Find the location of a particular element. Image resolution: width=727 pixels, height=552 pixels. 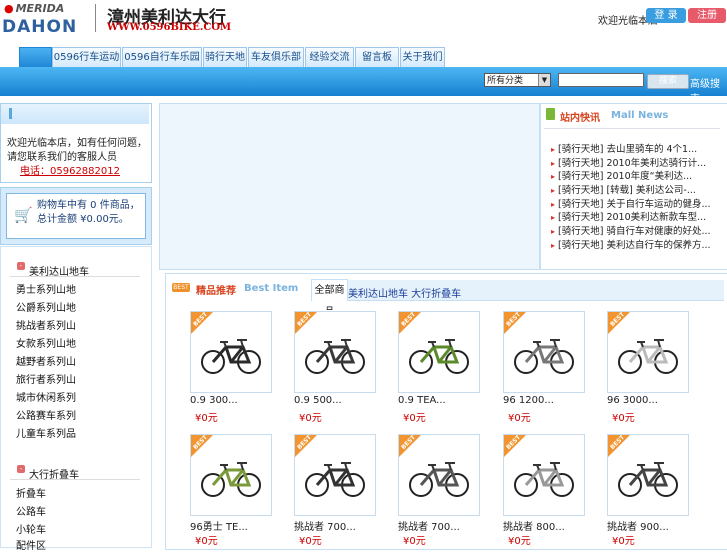

category-item: 越野者系列山 is located at coordinates (46, 360).